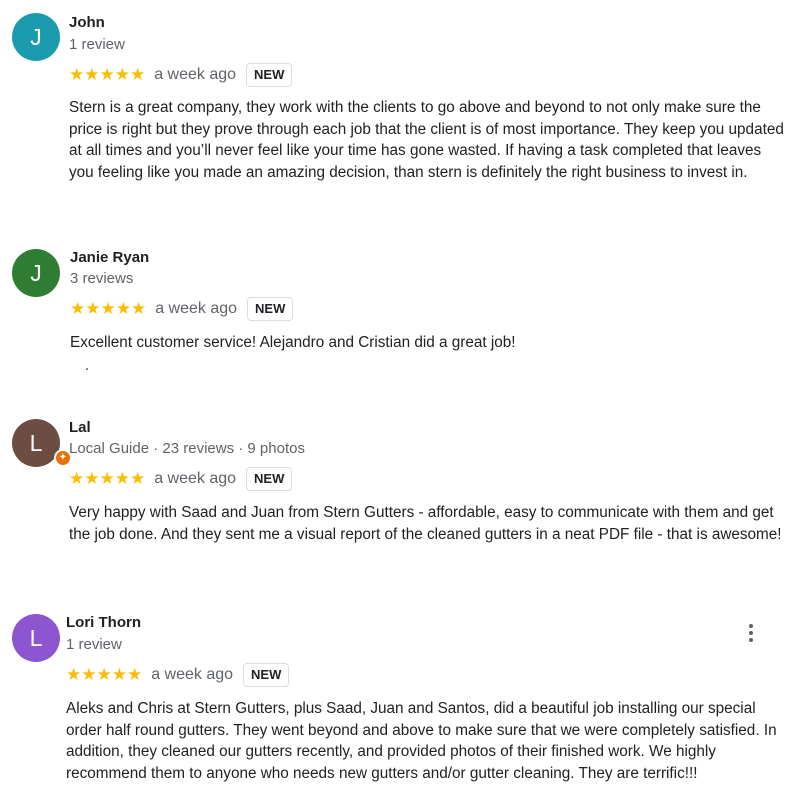 Image resolution: width=800 pixels, height=800 pixels. What do you see at coordinates (109, 257) in the screenshot?
I see `reviewer-name: Janie Ryan` at bounding box center [109, 257].